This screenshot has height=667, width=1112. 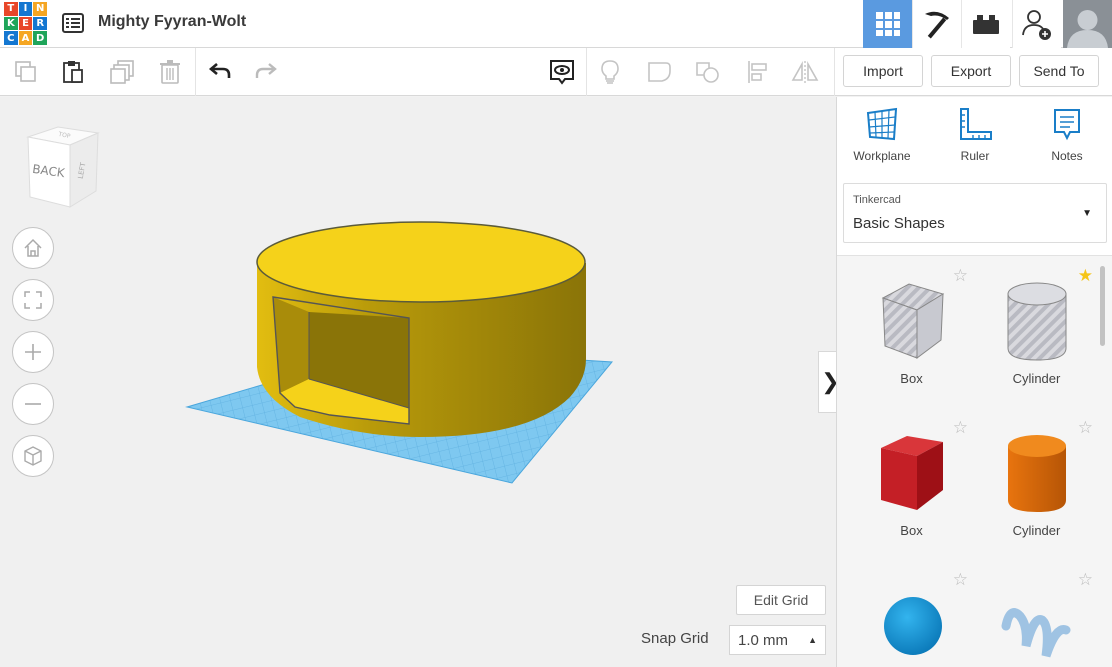 I want to click on orange-cylinder-icon, so click(x=1037, y=473).